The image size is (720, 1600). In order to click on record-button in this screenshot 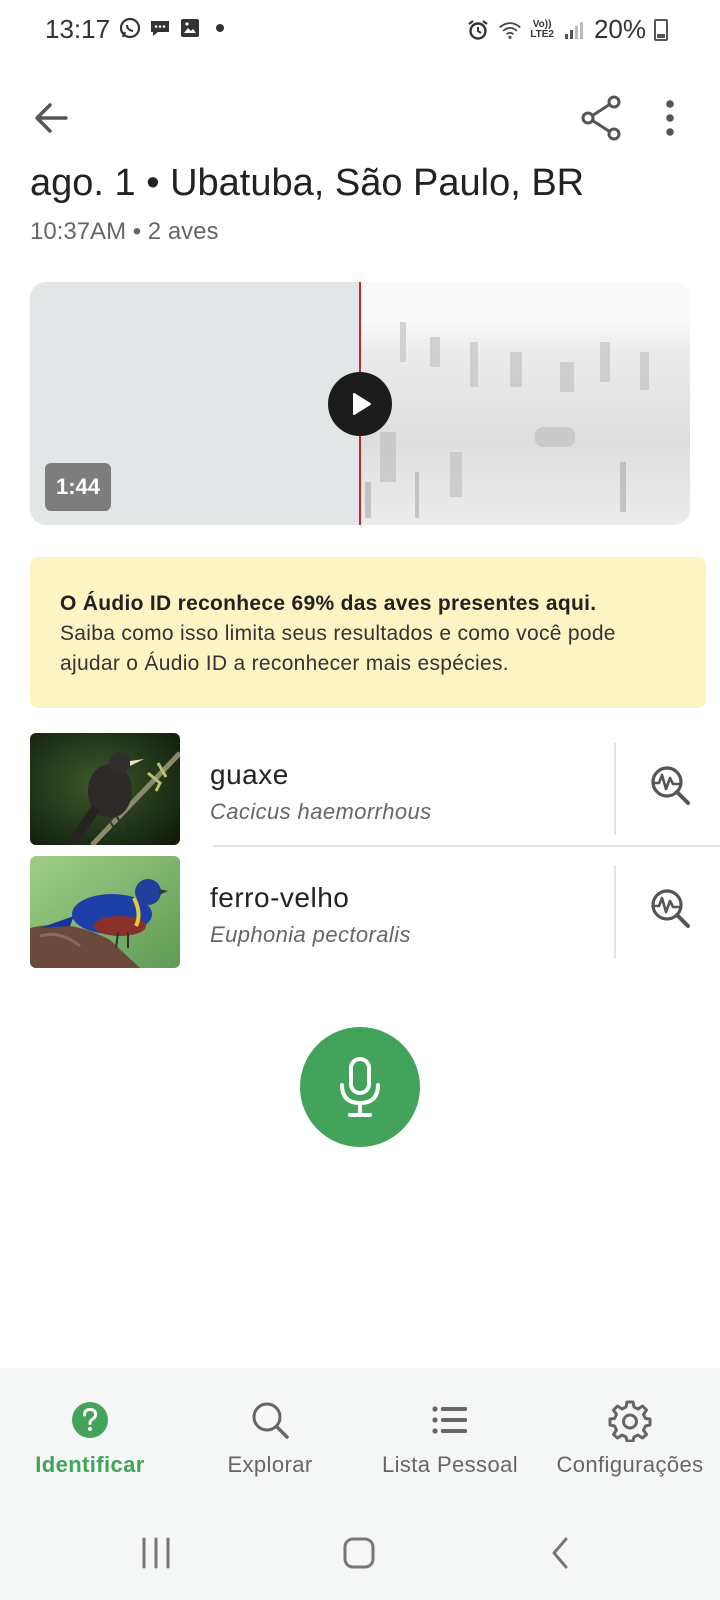, I will do `click(360, 1087)`.